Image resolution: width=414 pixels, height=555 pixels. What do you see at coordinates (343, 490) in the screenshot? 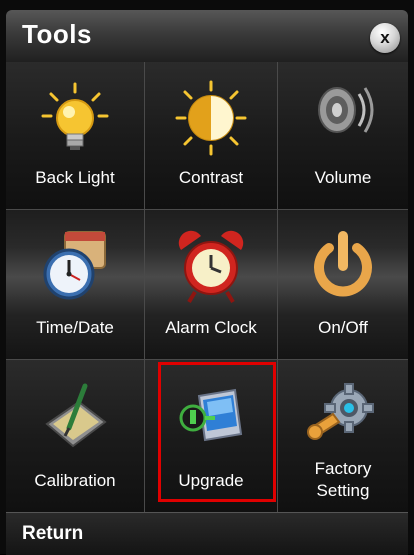
I see `tile-label-line: Setting` at bounding box center [343, 490].